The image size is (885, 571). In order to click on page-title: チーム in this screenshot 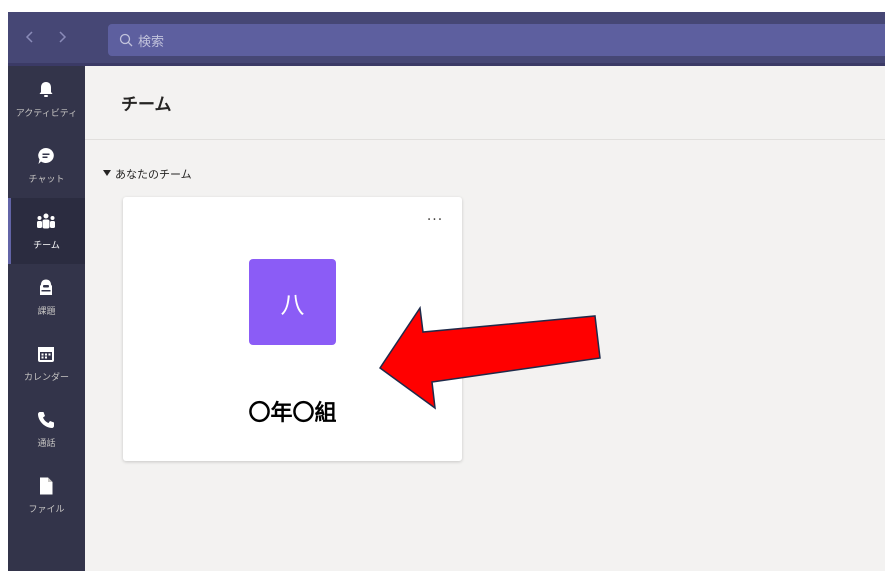, I will do `click(146, 105)`.